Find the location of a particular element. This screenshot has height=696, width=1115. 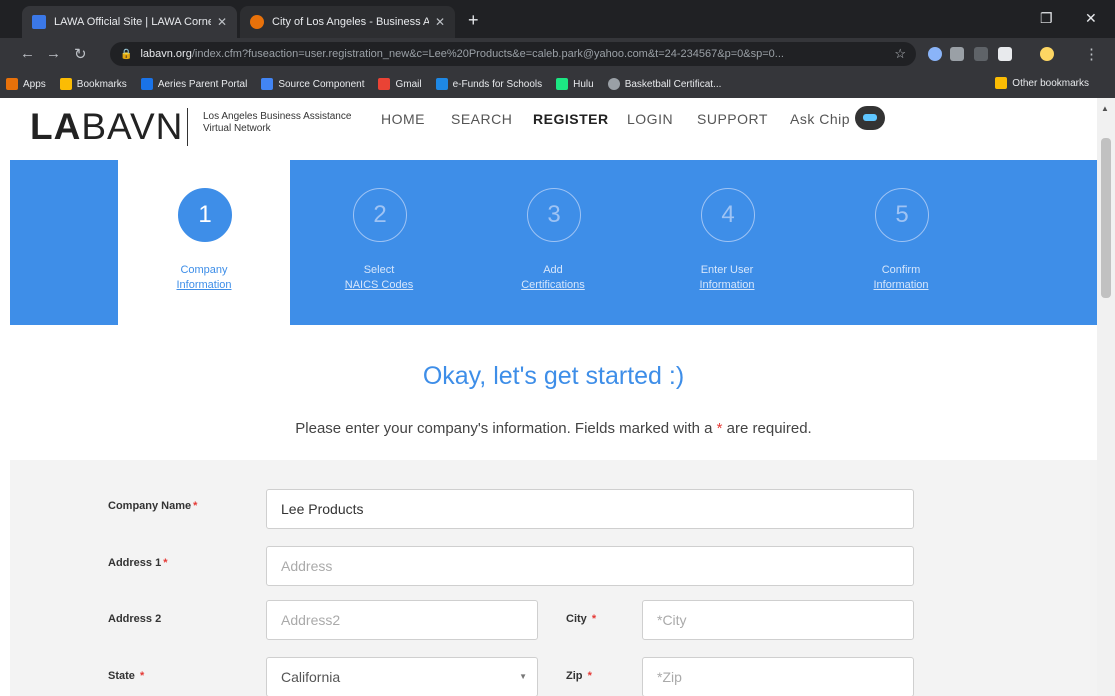

tab-title: LAWA Official Site | LAWA Corner is located at coordinates (132, 22).